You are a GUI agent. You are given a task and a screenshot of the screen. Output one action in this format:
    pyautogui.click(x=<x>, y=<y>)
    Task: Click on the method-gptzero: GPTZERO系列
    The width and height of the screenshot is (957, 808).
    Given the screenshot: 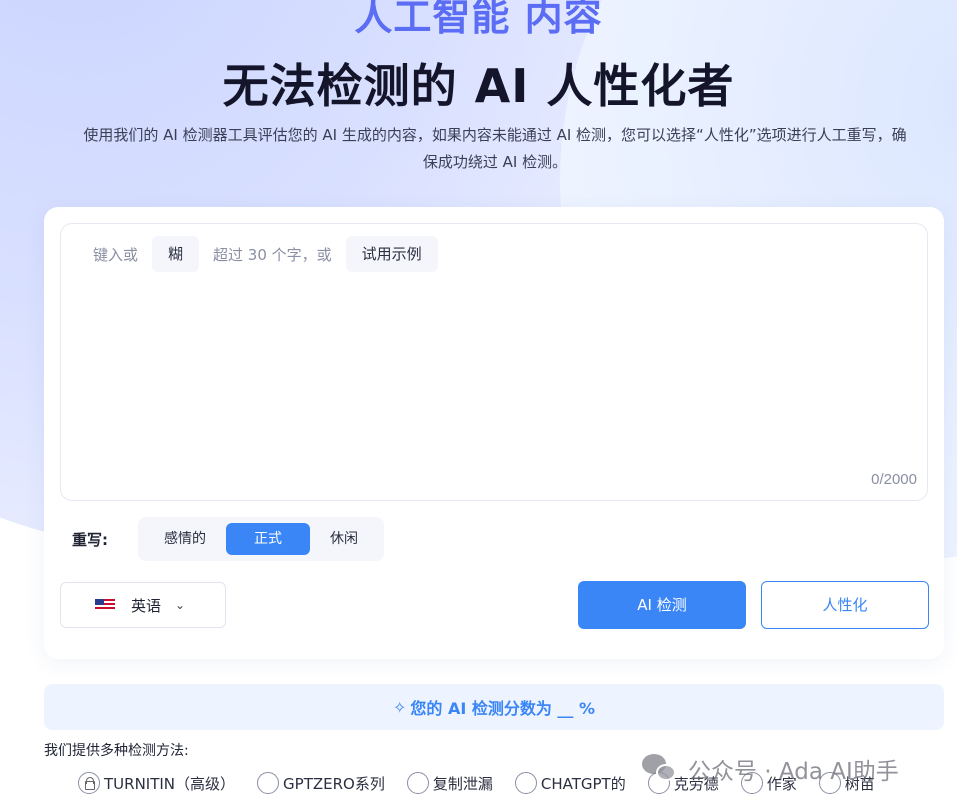 What is the action you would take?
    pyautogui.click(x=321, y=783)
    